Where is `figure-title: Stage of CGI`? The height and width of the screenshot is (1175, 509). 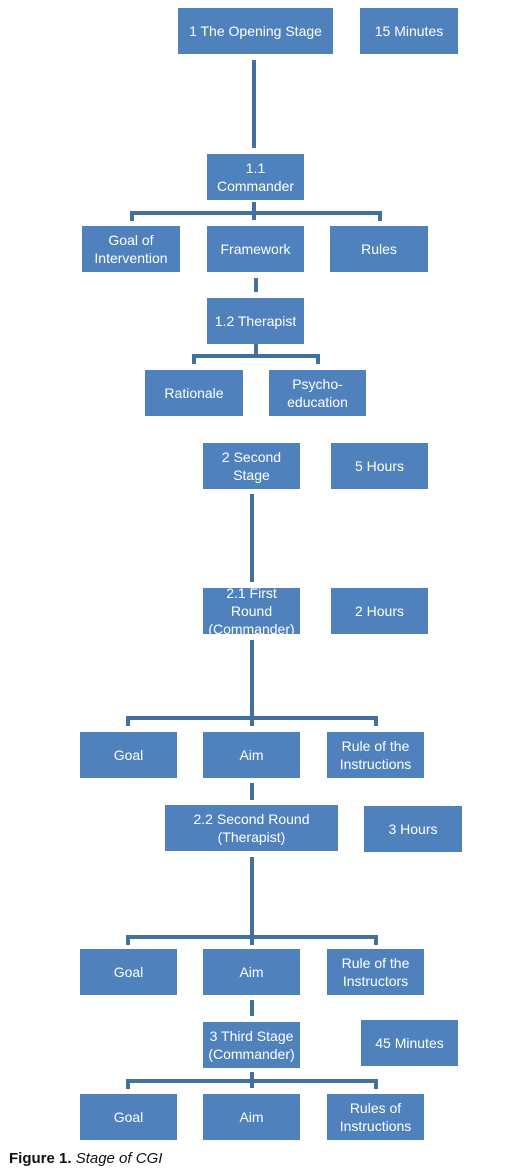
figure-title: Stage of CGI is located at coordinates (119, 1158).